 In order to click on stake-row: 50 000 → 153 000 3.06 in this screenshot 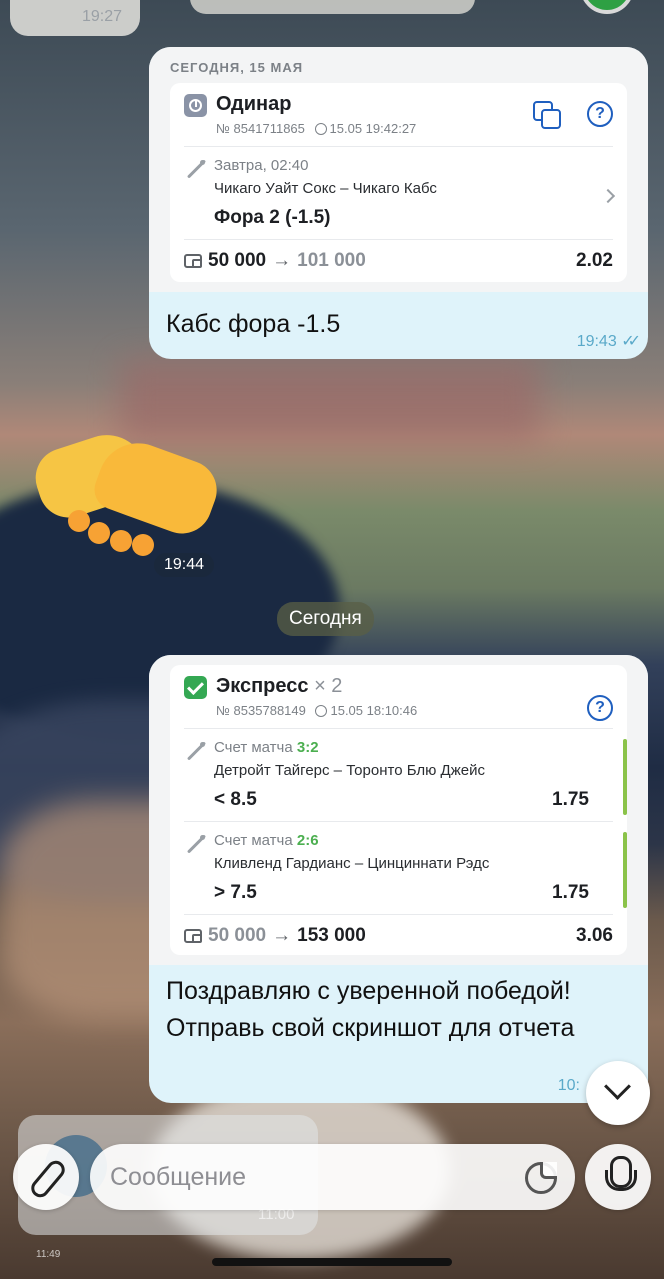, I will do `click(398, 936)`.